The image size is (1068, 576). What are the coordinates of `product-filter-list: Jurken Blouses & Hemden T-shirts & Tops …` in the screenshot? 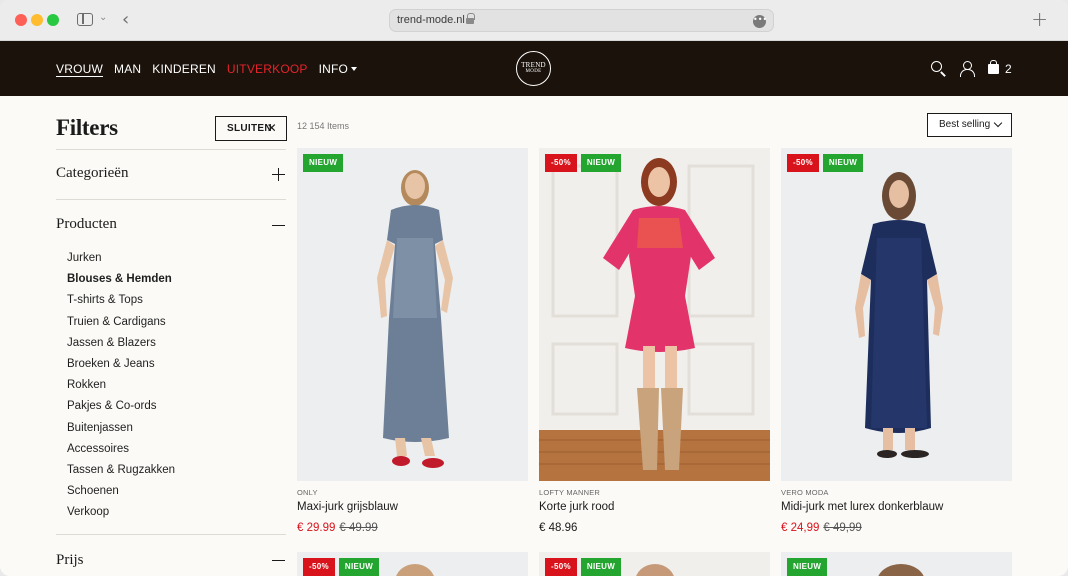 It's located at (121, 385).